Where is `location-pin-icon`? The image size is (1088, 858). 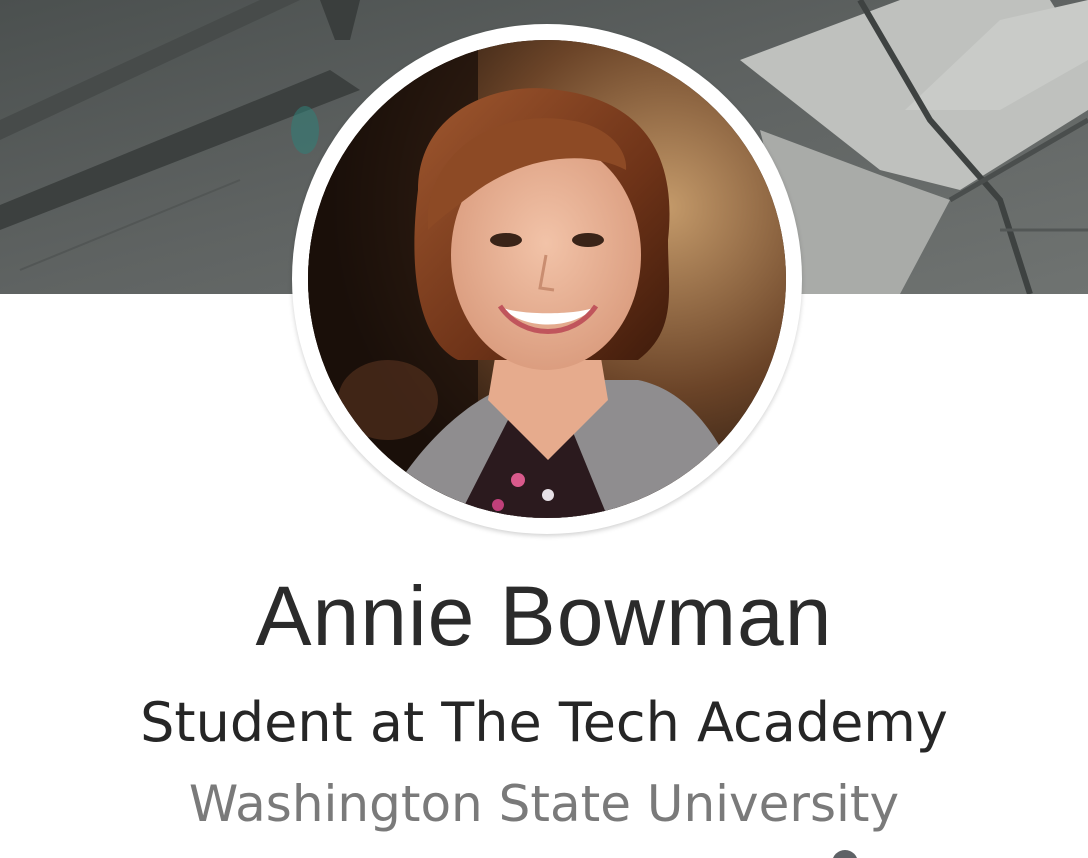
location-pin-icon is located at coordinates (845, 854).